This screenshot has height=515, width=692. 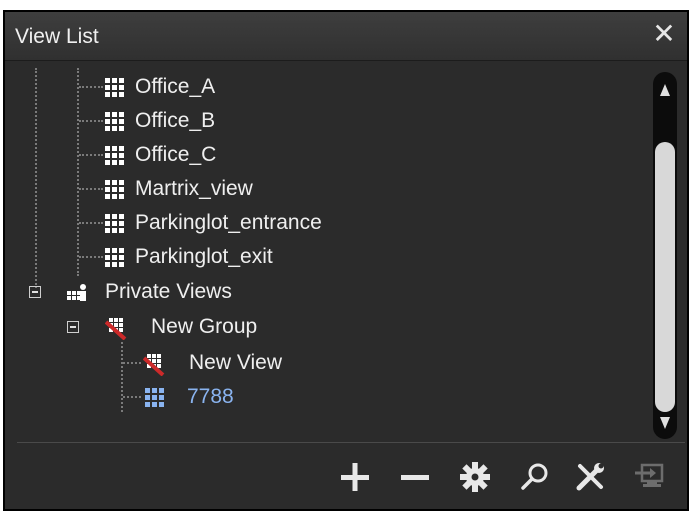 I want to click on tree-item-label: 7788, so click(x=210, y=396).